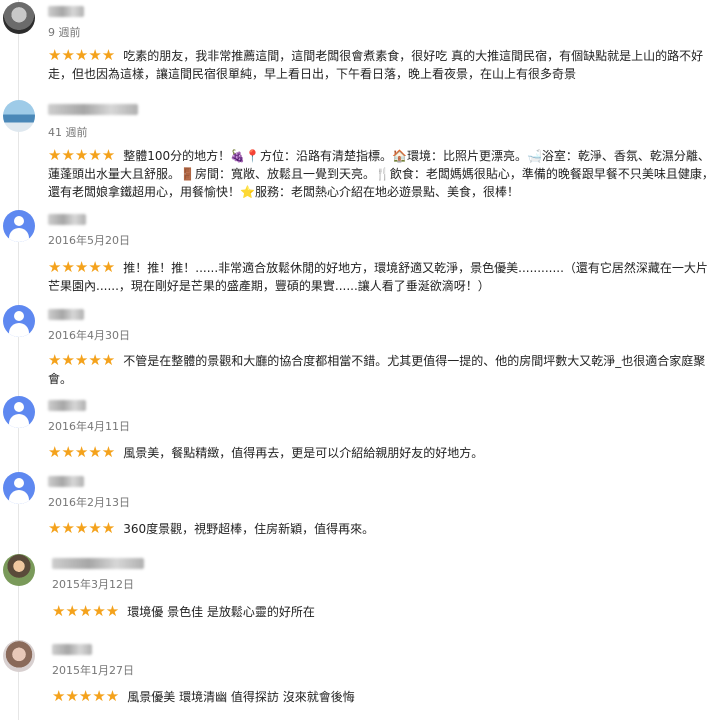 The width and height of the screenshot is (720, 720). I want to click on review-date: 41 週前, so click(68, 132).